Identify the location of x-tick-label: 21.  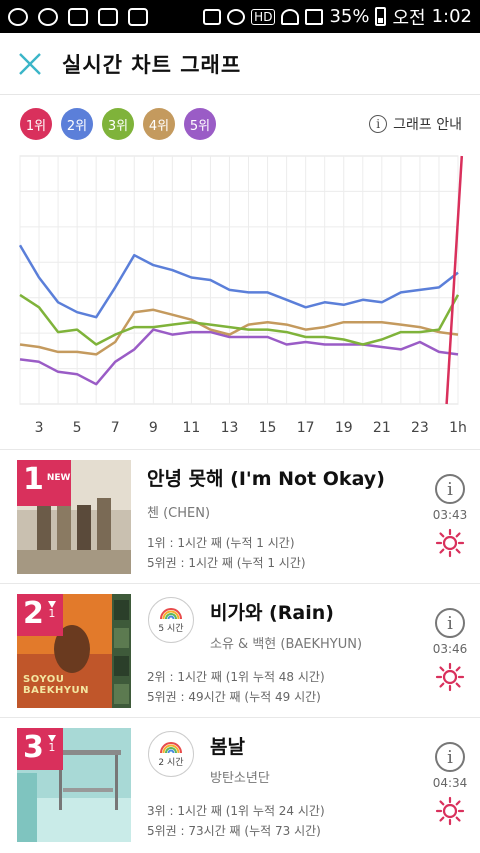
(382, 428).